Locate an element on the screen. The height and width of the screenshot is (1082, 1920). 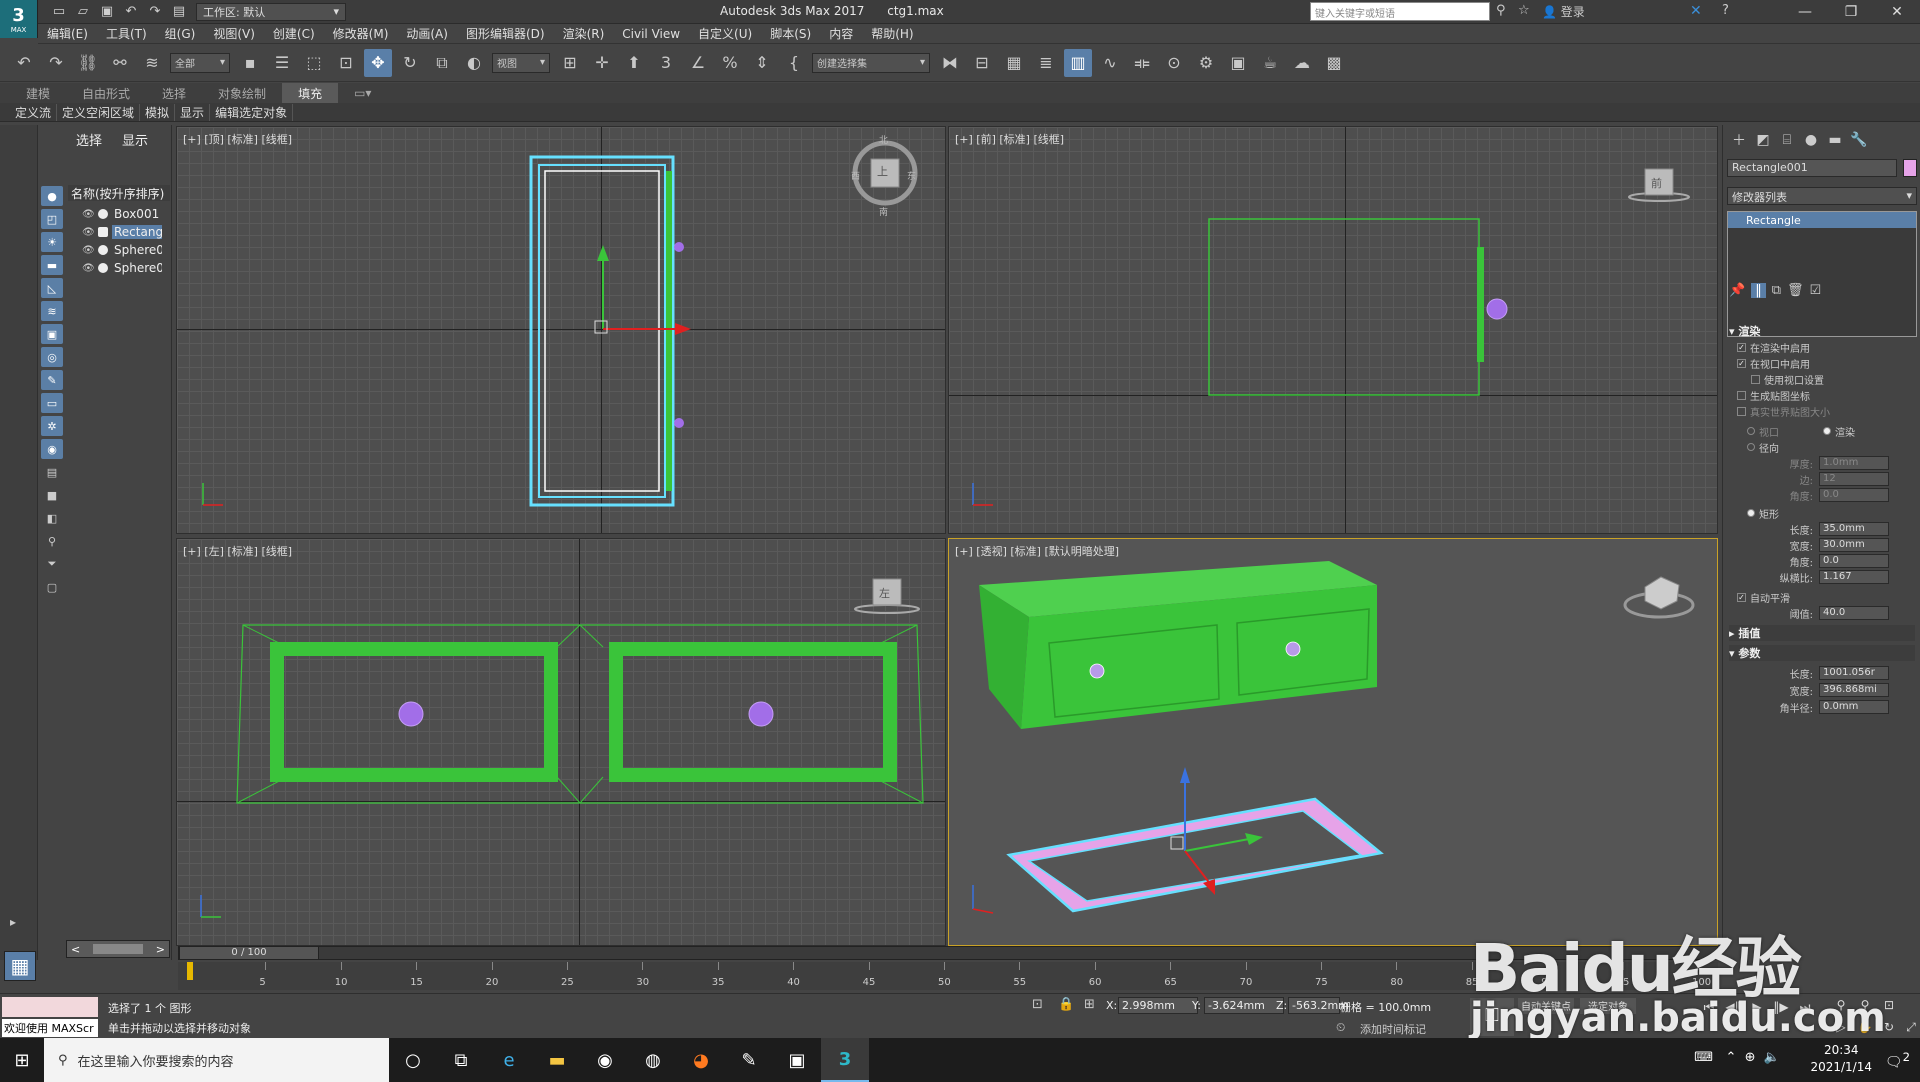
percent-snap-icon: % is located at coordinates (730, 63).